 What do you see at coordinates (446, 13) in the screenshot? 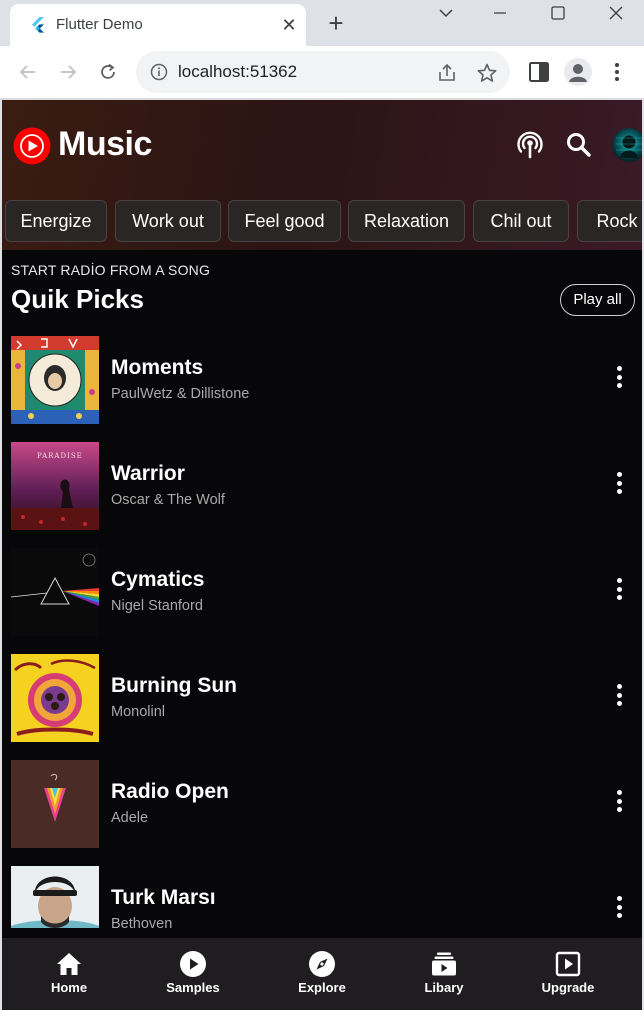
I see `tab-search-icon` at bounding box center [446, 13].